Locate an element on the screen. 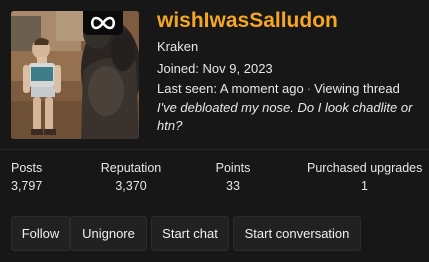 The width and height of the screenshot is (429, 262). stat-reputation: Reputation 3,370 is located at coordinates (131, 177).